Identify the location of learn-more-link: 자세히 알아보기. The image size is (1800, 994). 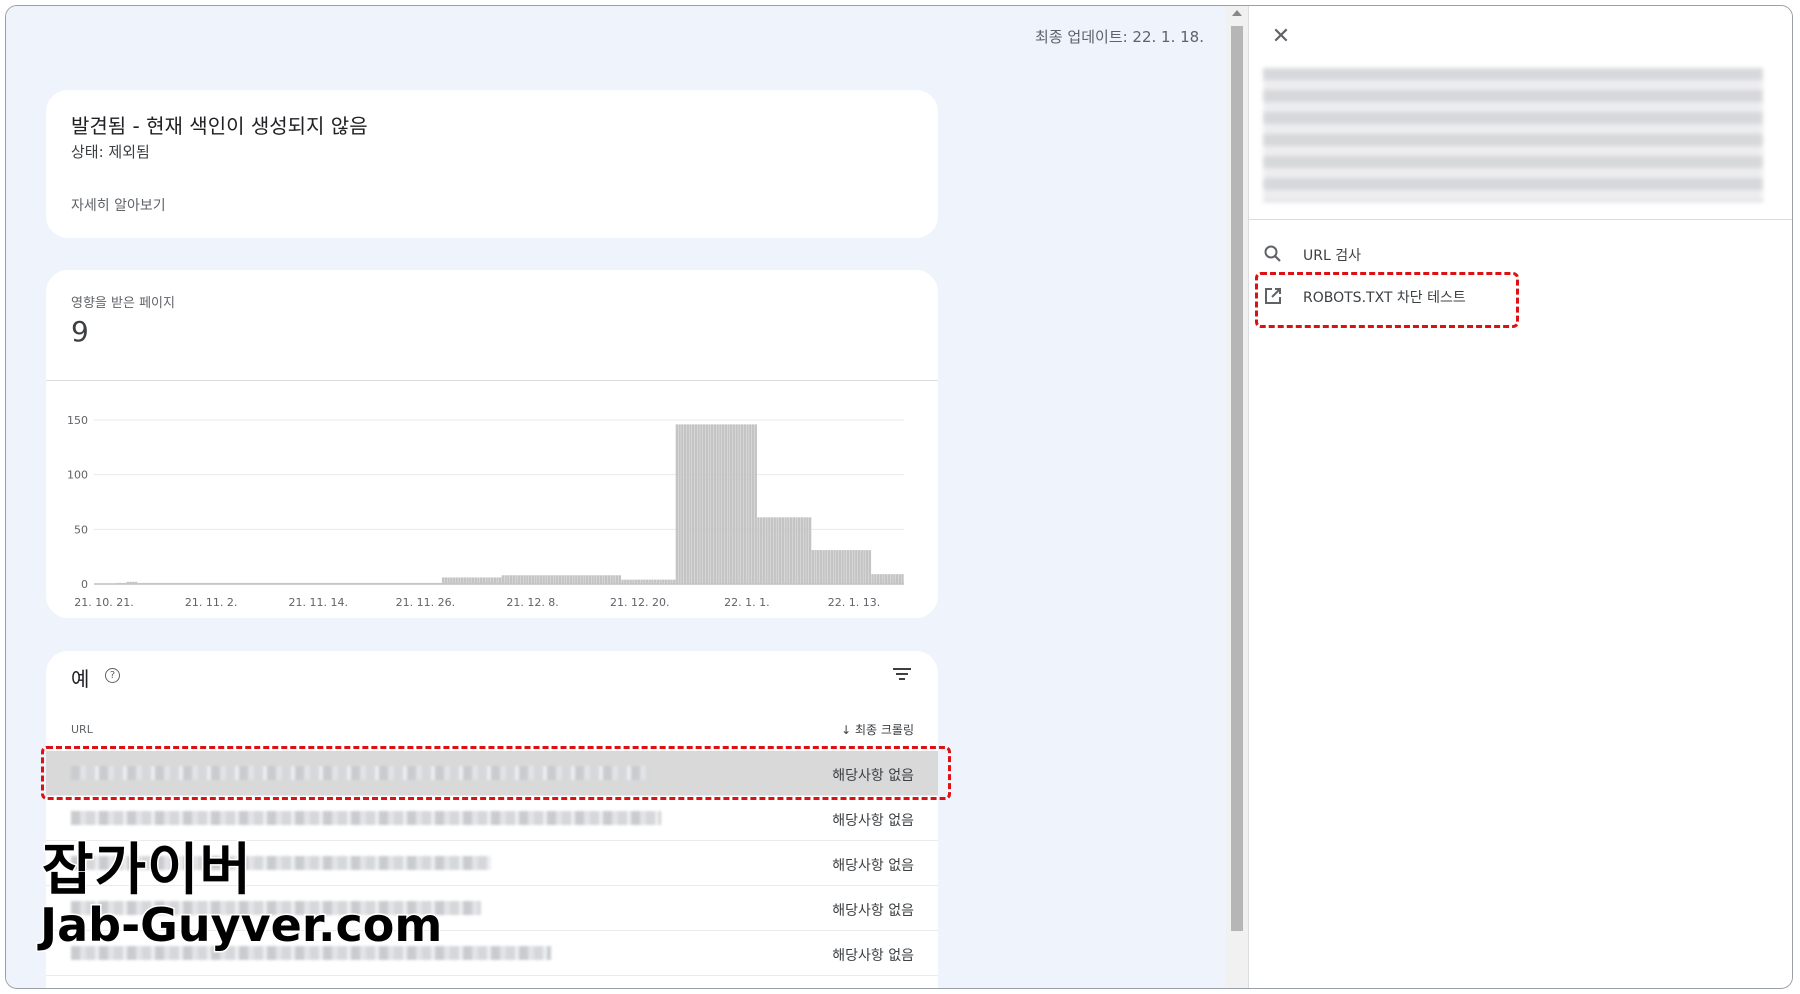
(118, 205).